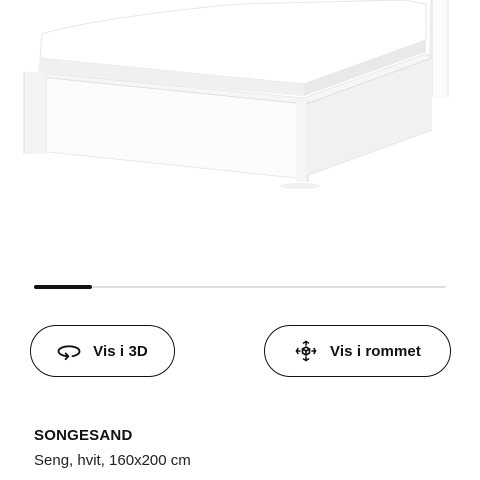  I want to click on augmented-reality-icon, so click(306, 351).